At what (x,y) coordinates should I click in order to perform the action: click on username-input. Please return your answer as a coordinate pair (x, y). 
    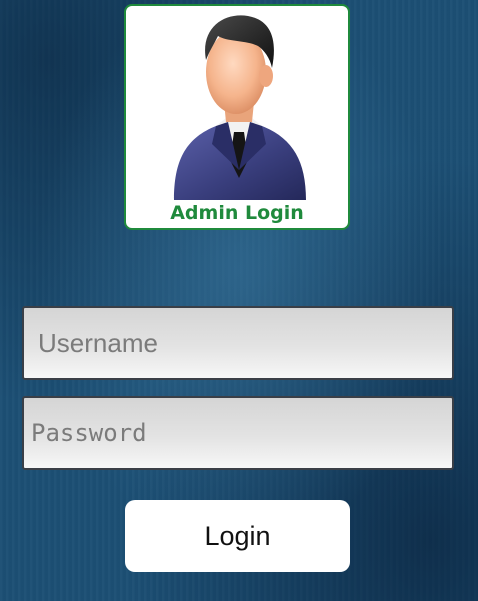
    Looking at the image, I should click on (238, 343).